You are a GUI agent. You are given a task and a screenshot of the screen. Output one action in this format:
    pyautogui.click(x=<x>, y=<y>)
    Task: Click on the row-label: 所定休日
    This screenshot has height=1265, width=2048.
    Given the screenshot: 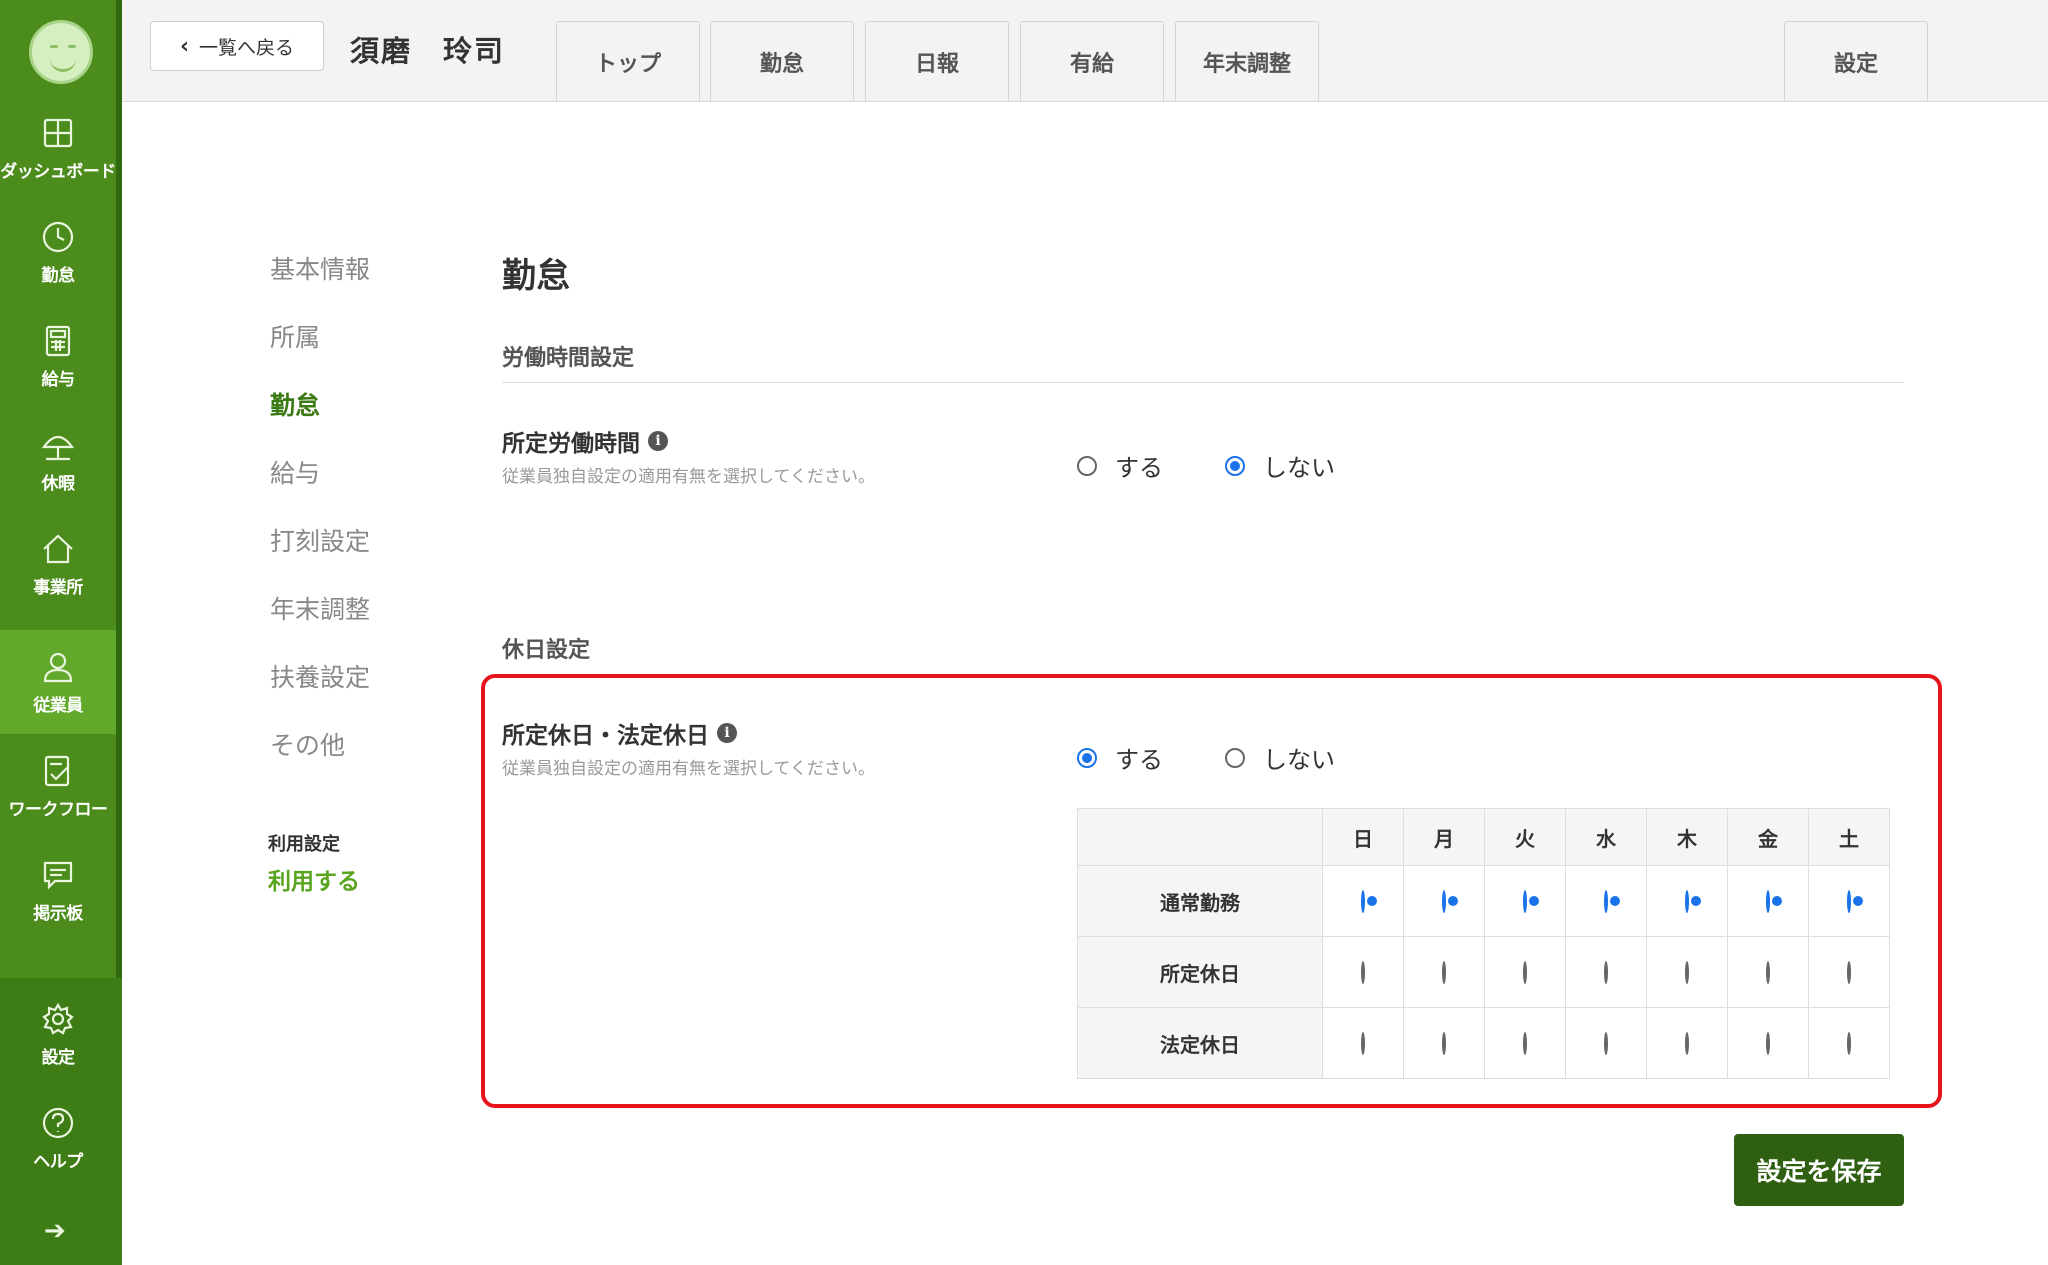 What is the action you would take?
    pyautogui.click(x=1200, y=972)
    